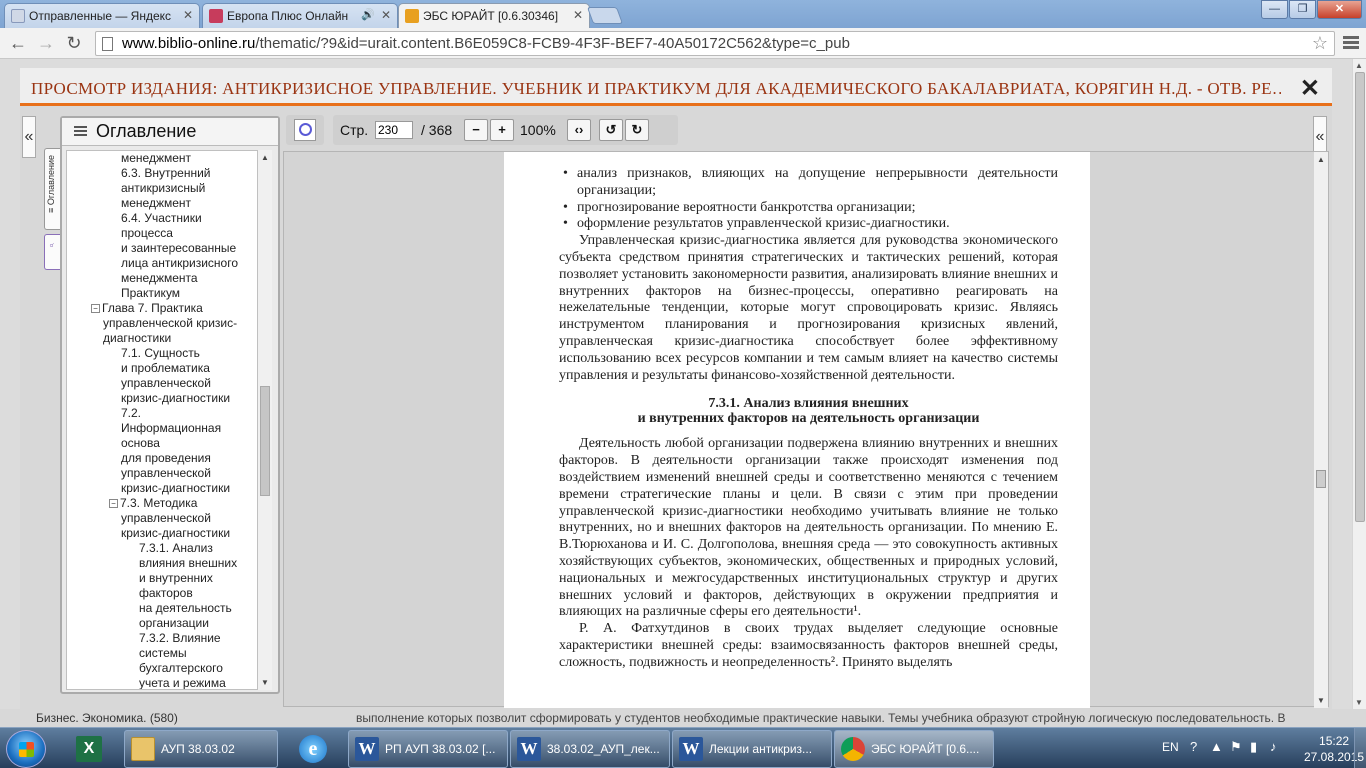 The image size is (1366, 768). Describe the element at coordinates (1236, 747) in the screenshot. I see `flag-icon: ⚑` at that location.